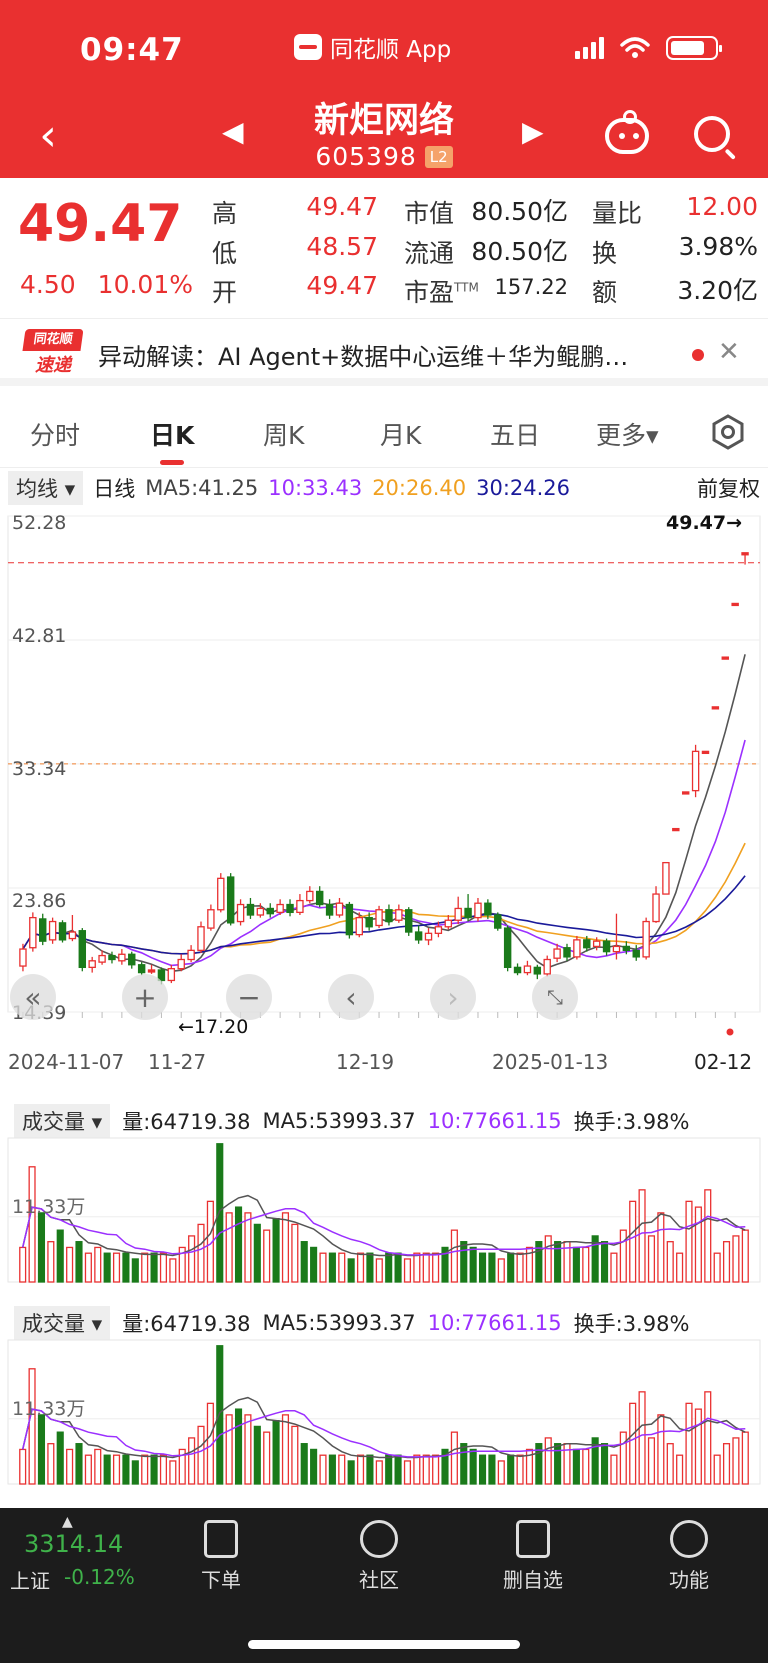 The image size is (768, 1663). I want to click on ma-select: 均线 ▾, so click(46, 488).